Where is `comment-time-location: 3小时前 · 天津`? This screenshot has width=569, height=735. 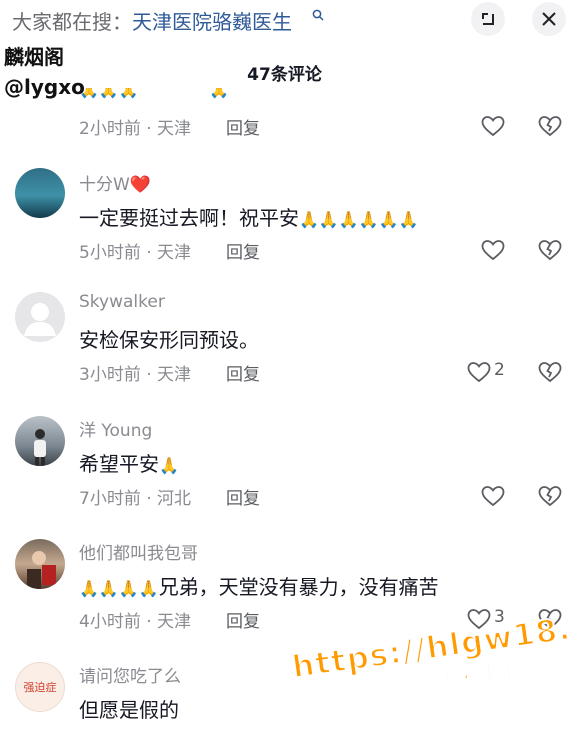
comment-time-location: 3小时前 · 天津 is located at coordinates (135, 375).